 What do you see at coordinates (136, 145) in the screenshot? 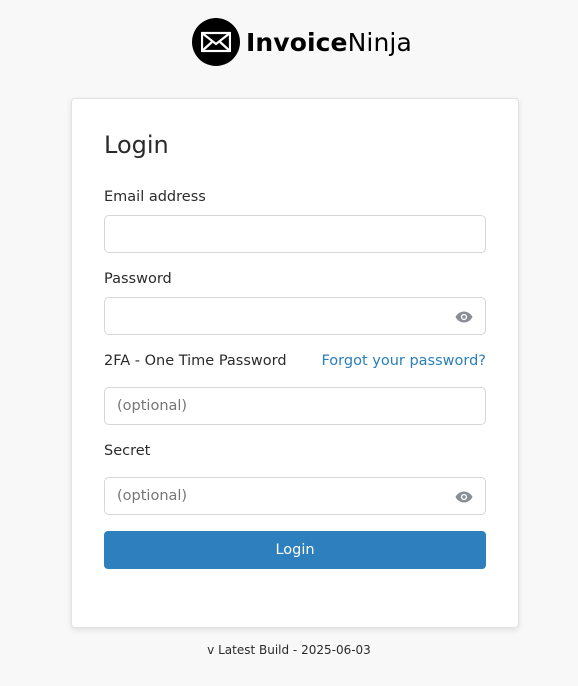
I see `page-title: Login` at bounding box center [136, 145].